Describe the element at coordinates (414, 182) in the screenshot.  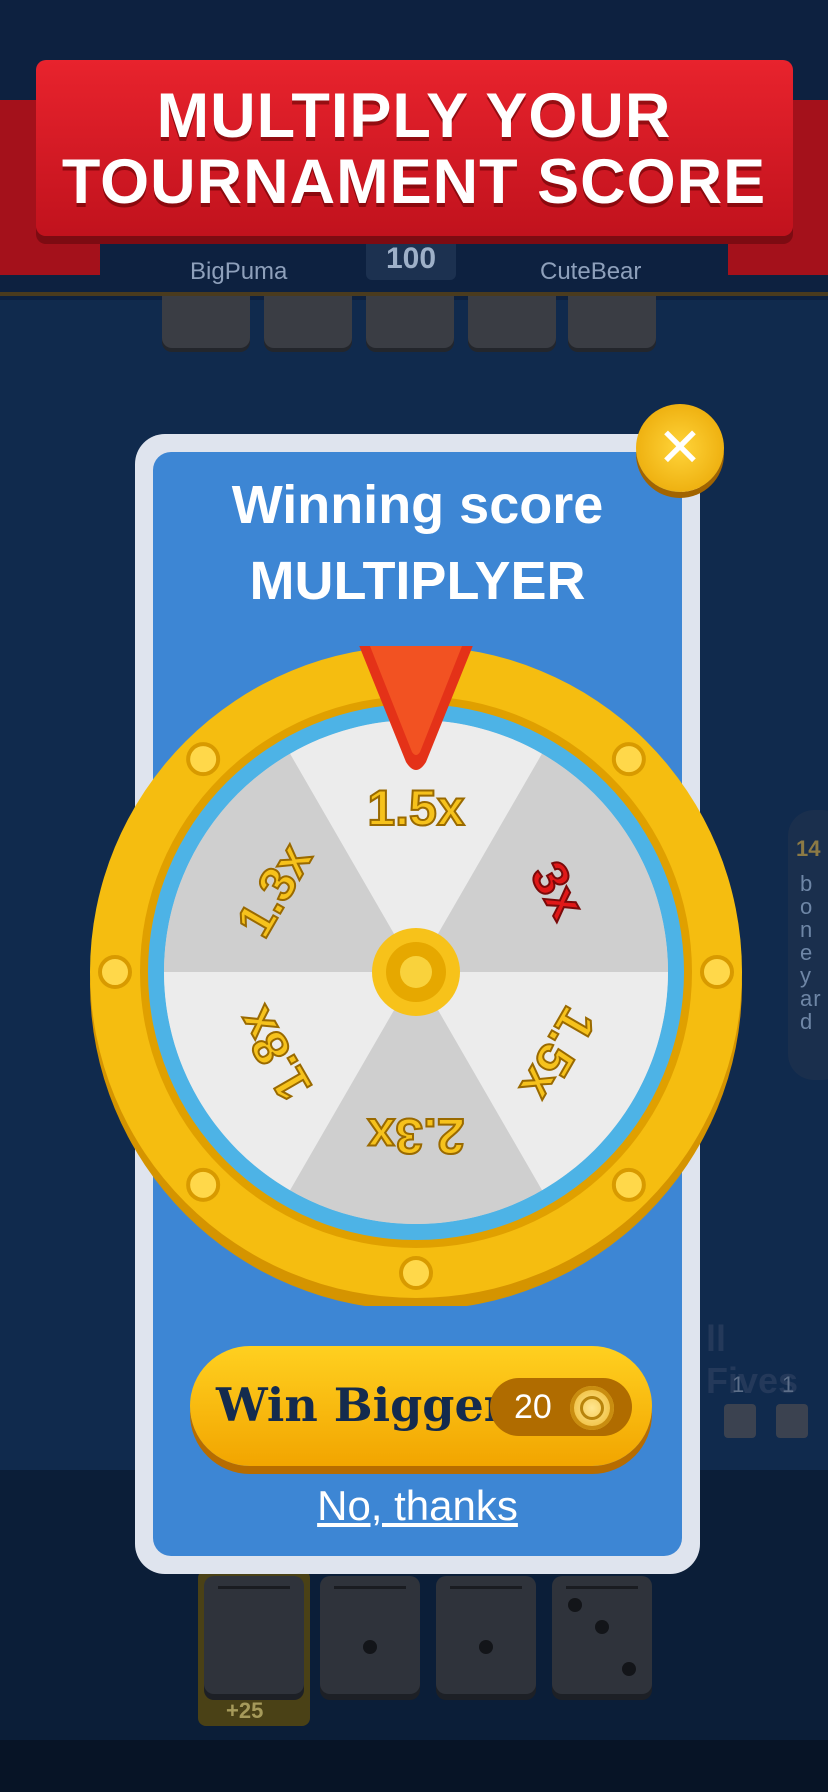
I see `banner-line-2: TOURNAMENT SCORE` at that location.